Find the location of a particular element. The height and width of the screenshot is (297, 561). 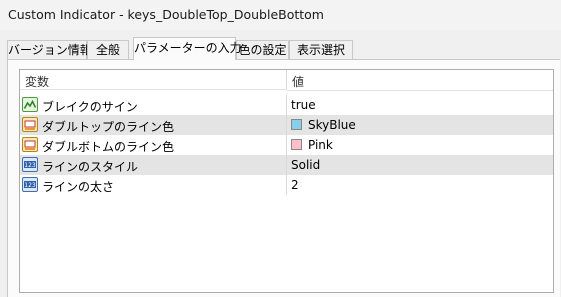

tab-input-parameters: パラメーターの入力 is located at coordinates (187, 48).